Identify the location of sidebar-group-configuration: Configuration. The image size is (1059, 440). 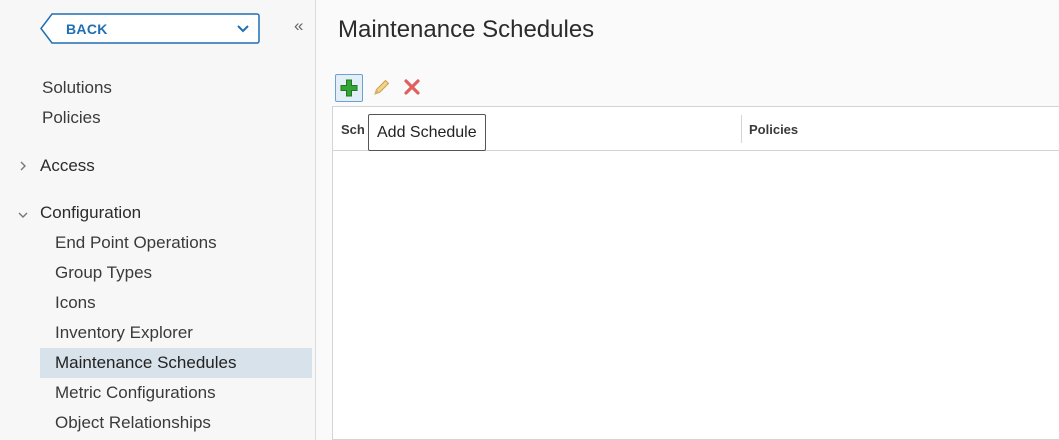
(79, 213).